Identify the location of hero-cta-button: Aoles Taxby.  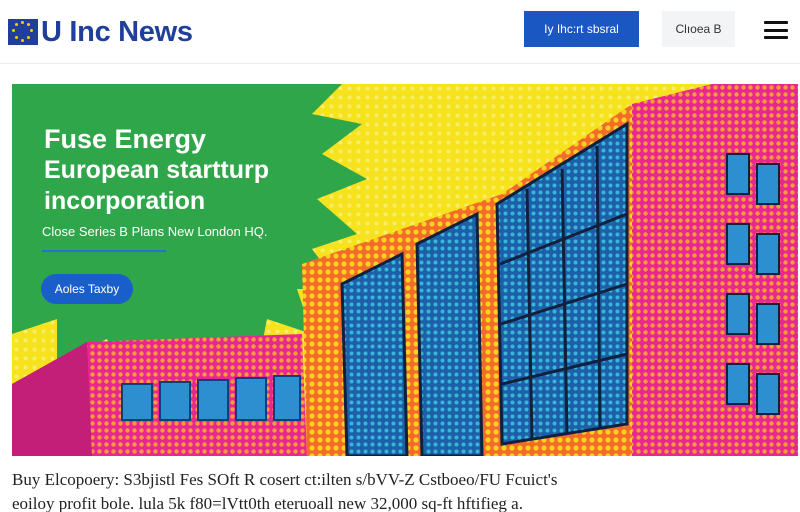
(87, 289).